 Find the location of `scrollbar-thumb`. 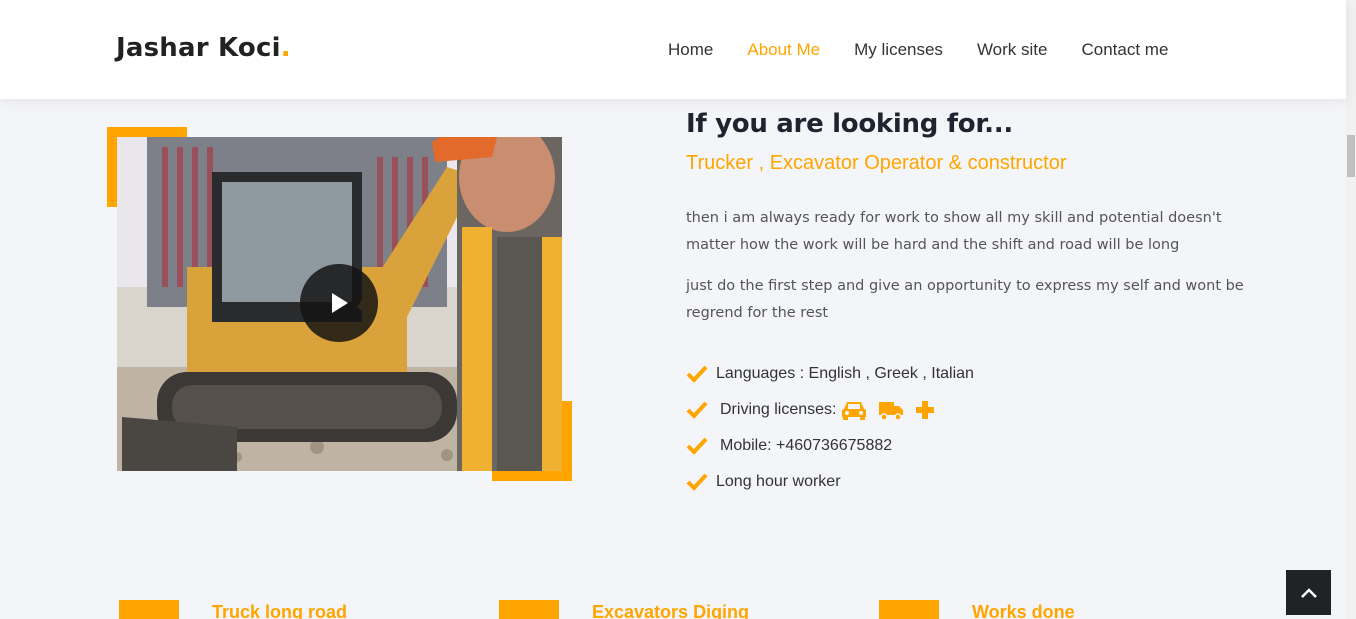

scrollbar-thumb is located at coordinates (1351, 156).